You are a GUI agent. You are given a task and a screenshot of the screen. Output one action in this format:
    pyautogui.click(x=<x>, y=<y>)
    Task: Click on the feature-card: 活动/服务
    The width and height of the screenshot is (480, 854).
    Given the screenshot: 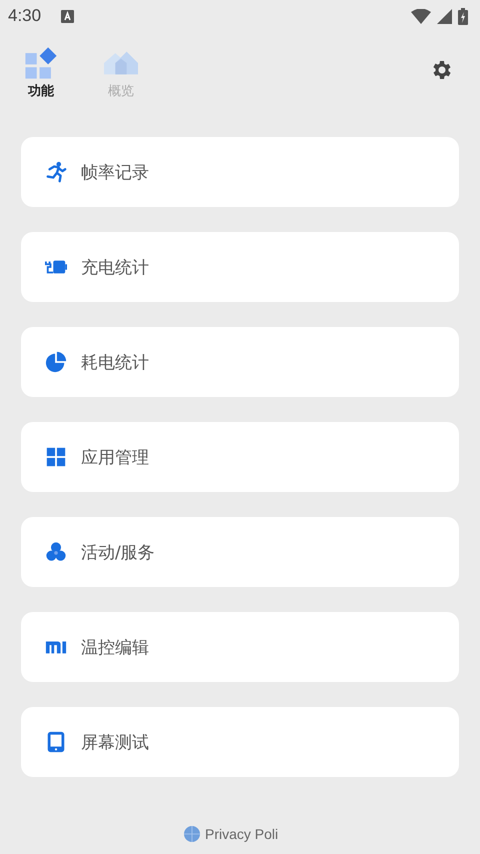 What is the action you would take?
    pyautogui.click(x=240, y=552)
    